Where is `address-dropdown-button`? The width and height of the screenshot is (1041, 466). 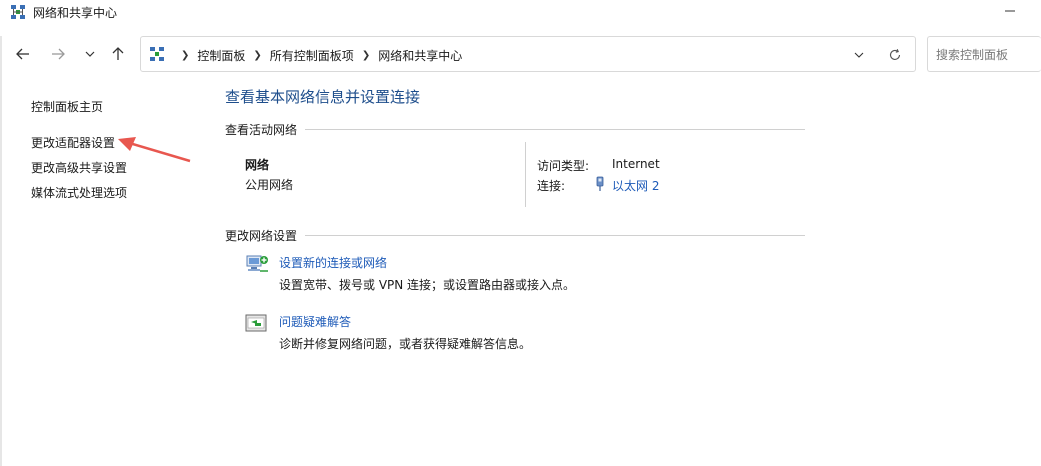 address-dropdown-button is located at coordinates (859, 55).